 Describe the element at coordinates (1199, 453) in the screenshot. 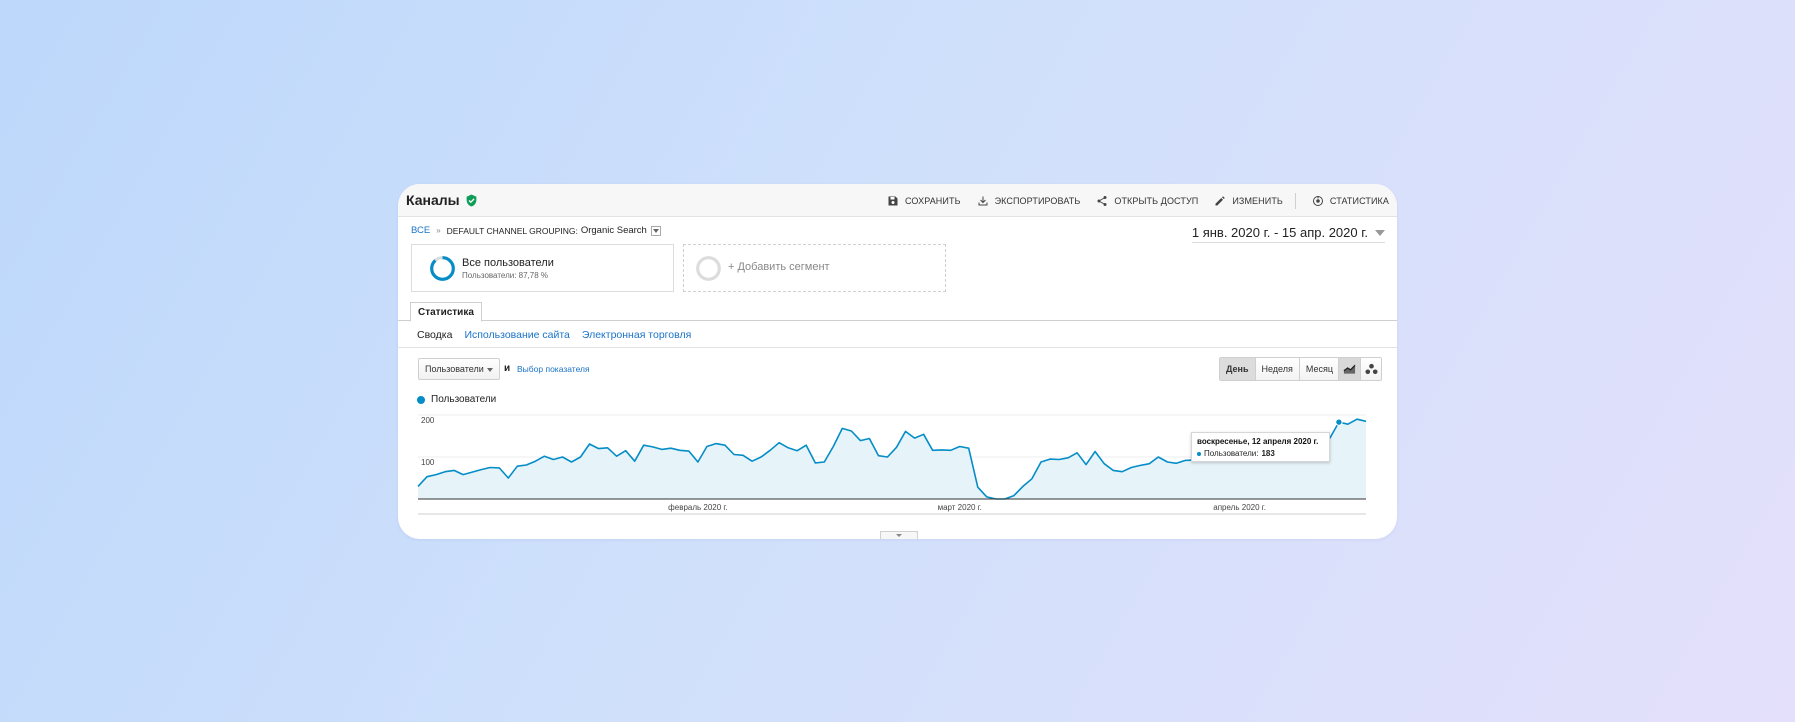

I see `tooltip-swatch` at that location.